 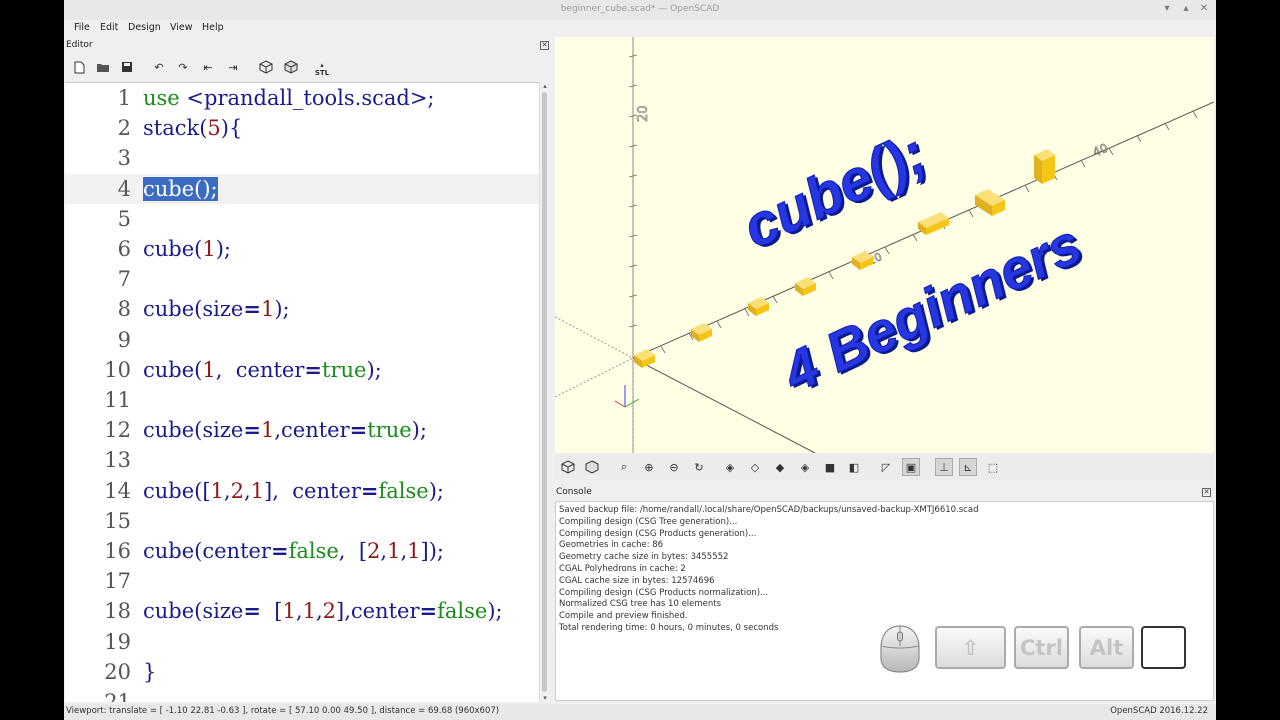 I want to click on code-line-row: 18 cube(size= [1,1,2],center=false);, so click(x=306, y=611).